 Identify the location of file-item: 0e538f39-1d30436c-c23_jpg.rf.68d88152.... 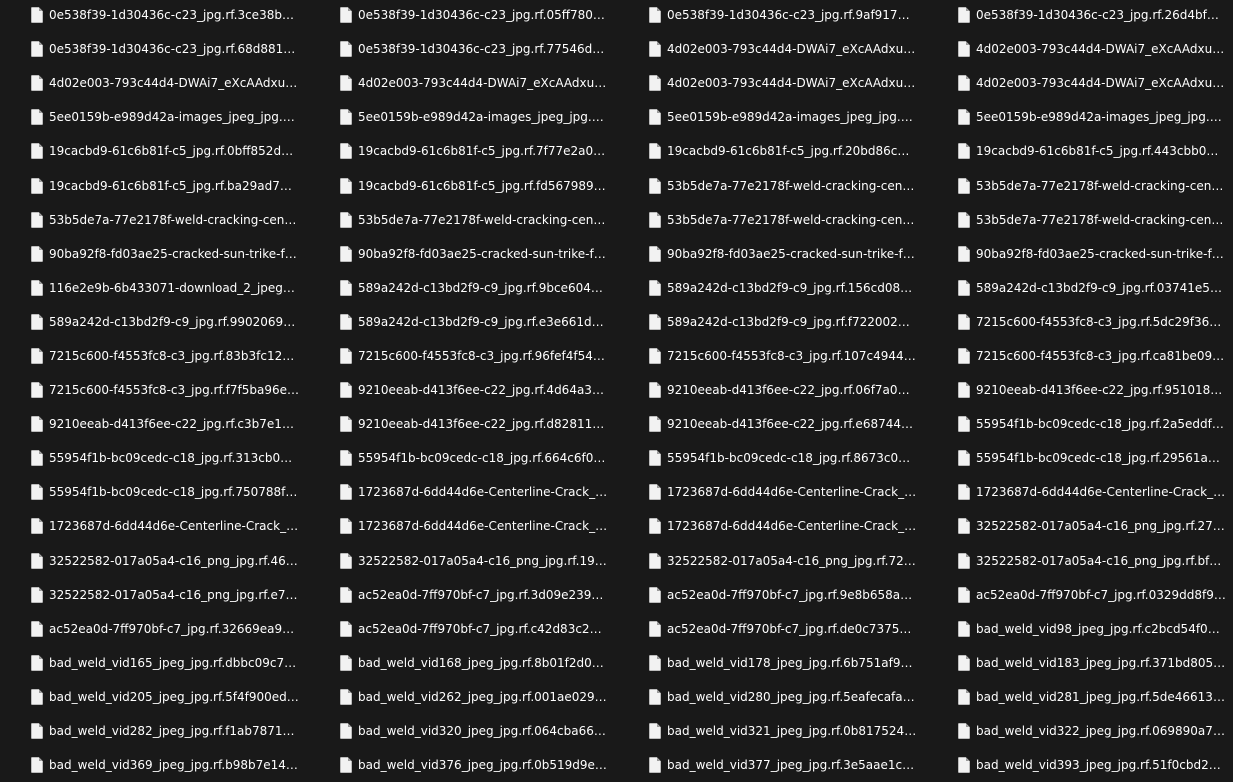
(154, 49).